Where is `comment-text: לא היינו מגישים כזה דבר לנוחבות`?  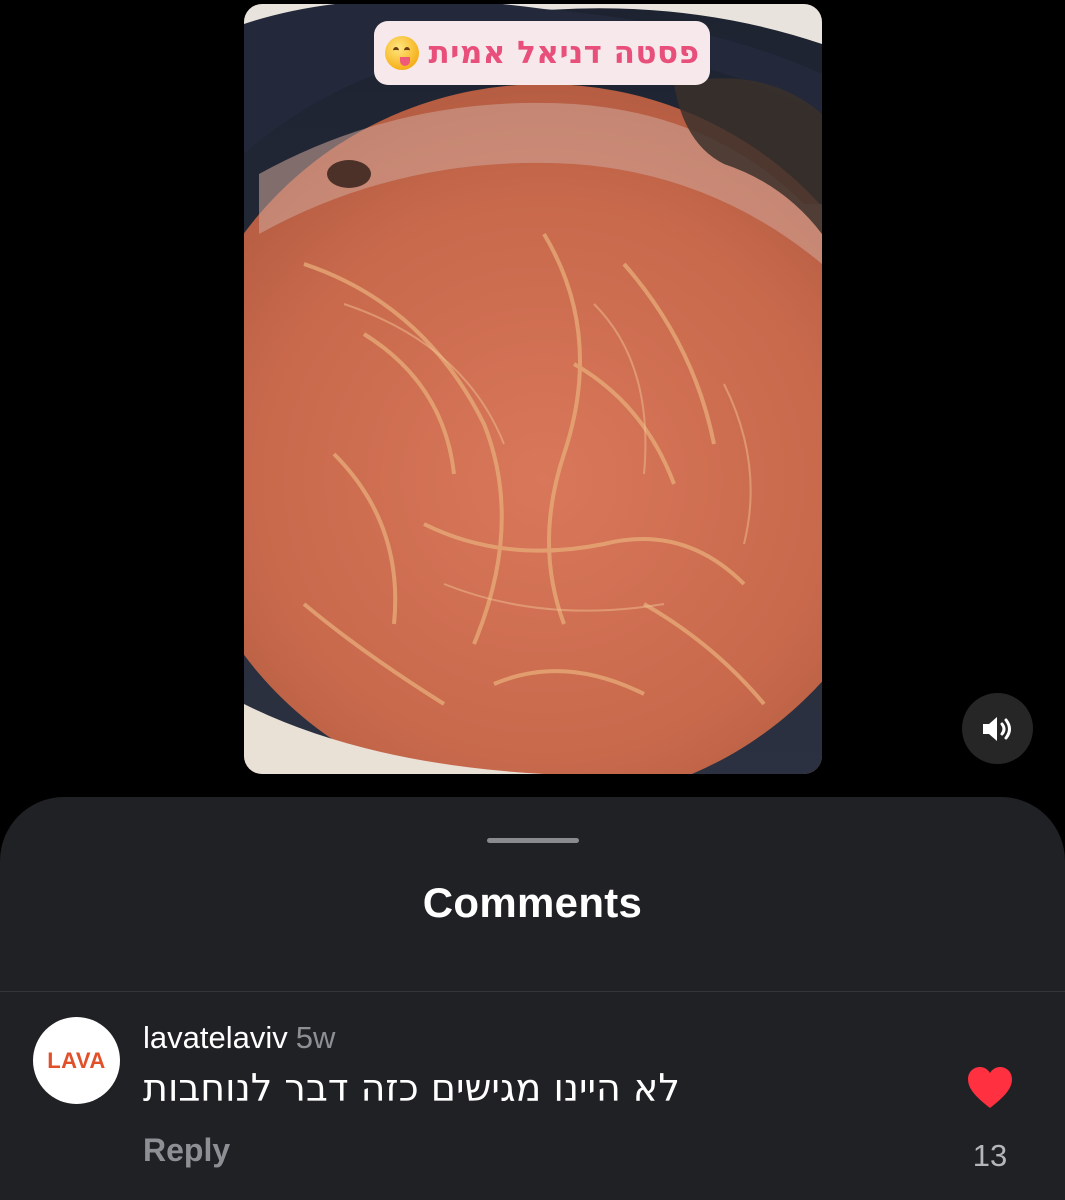
comment-text: לא היינו מגישים כזה דבר לנוחבות is located at coordinates (411, 1088).